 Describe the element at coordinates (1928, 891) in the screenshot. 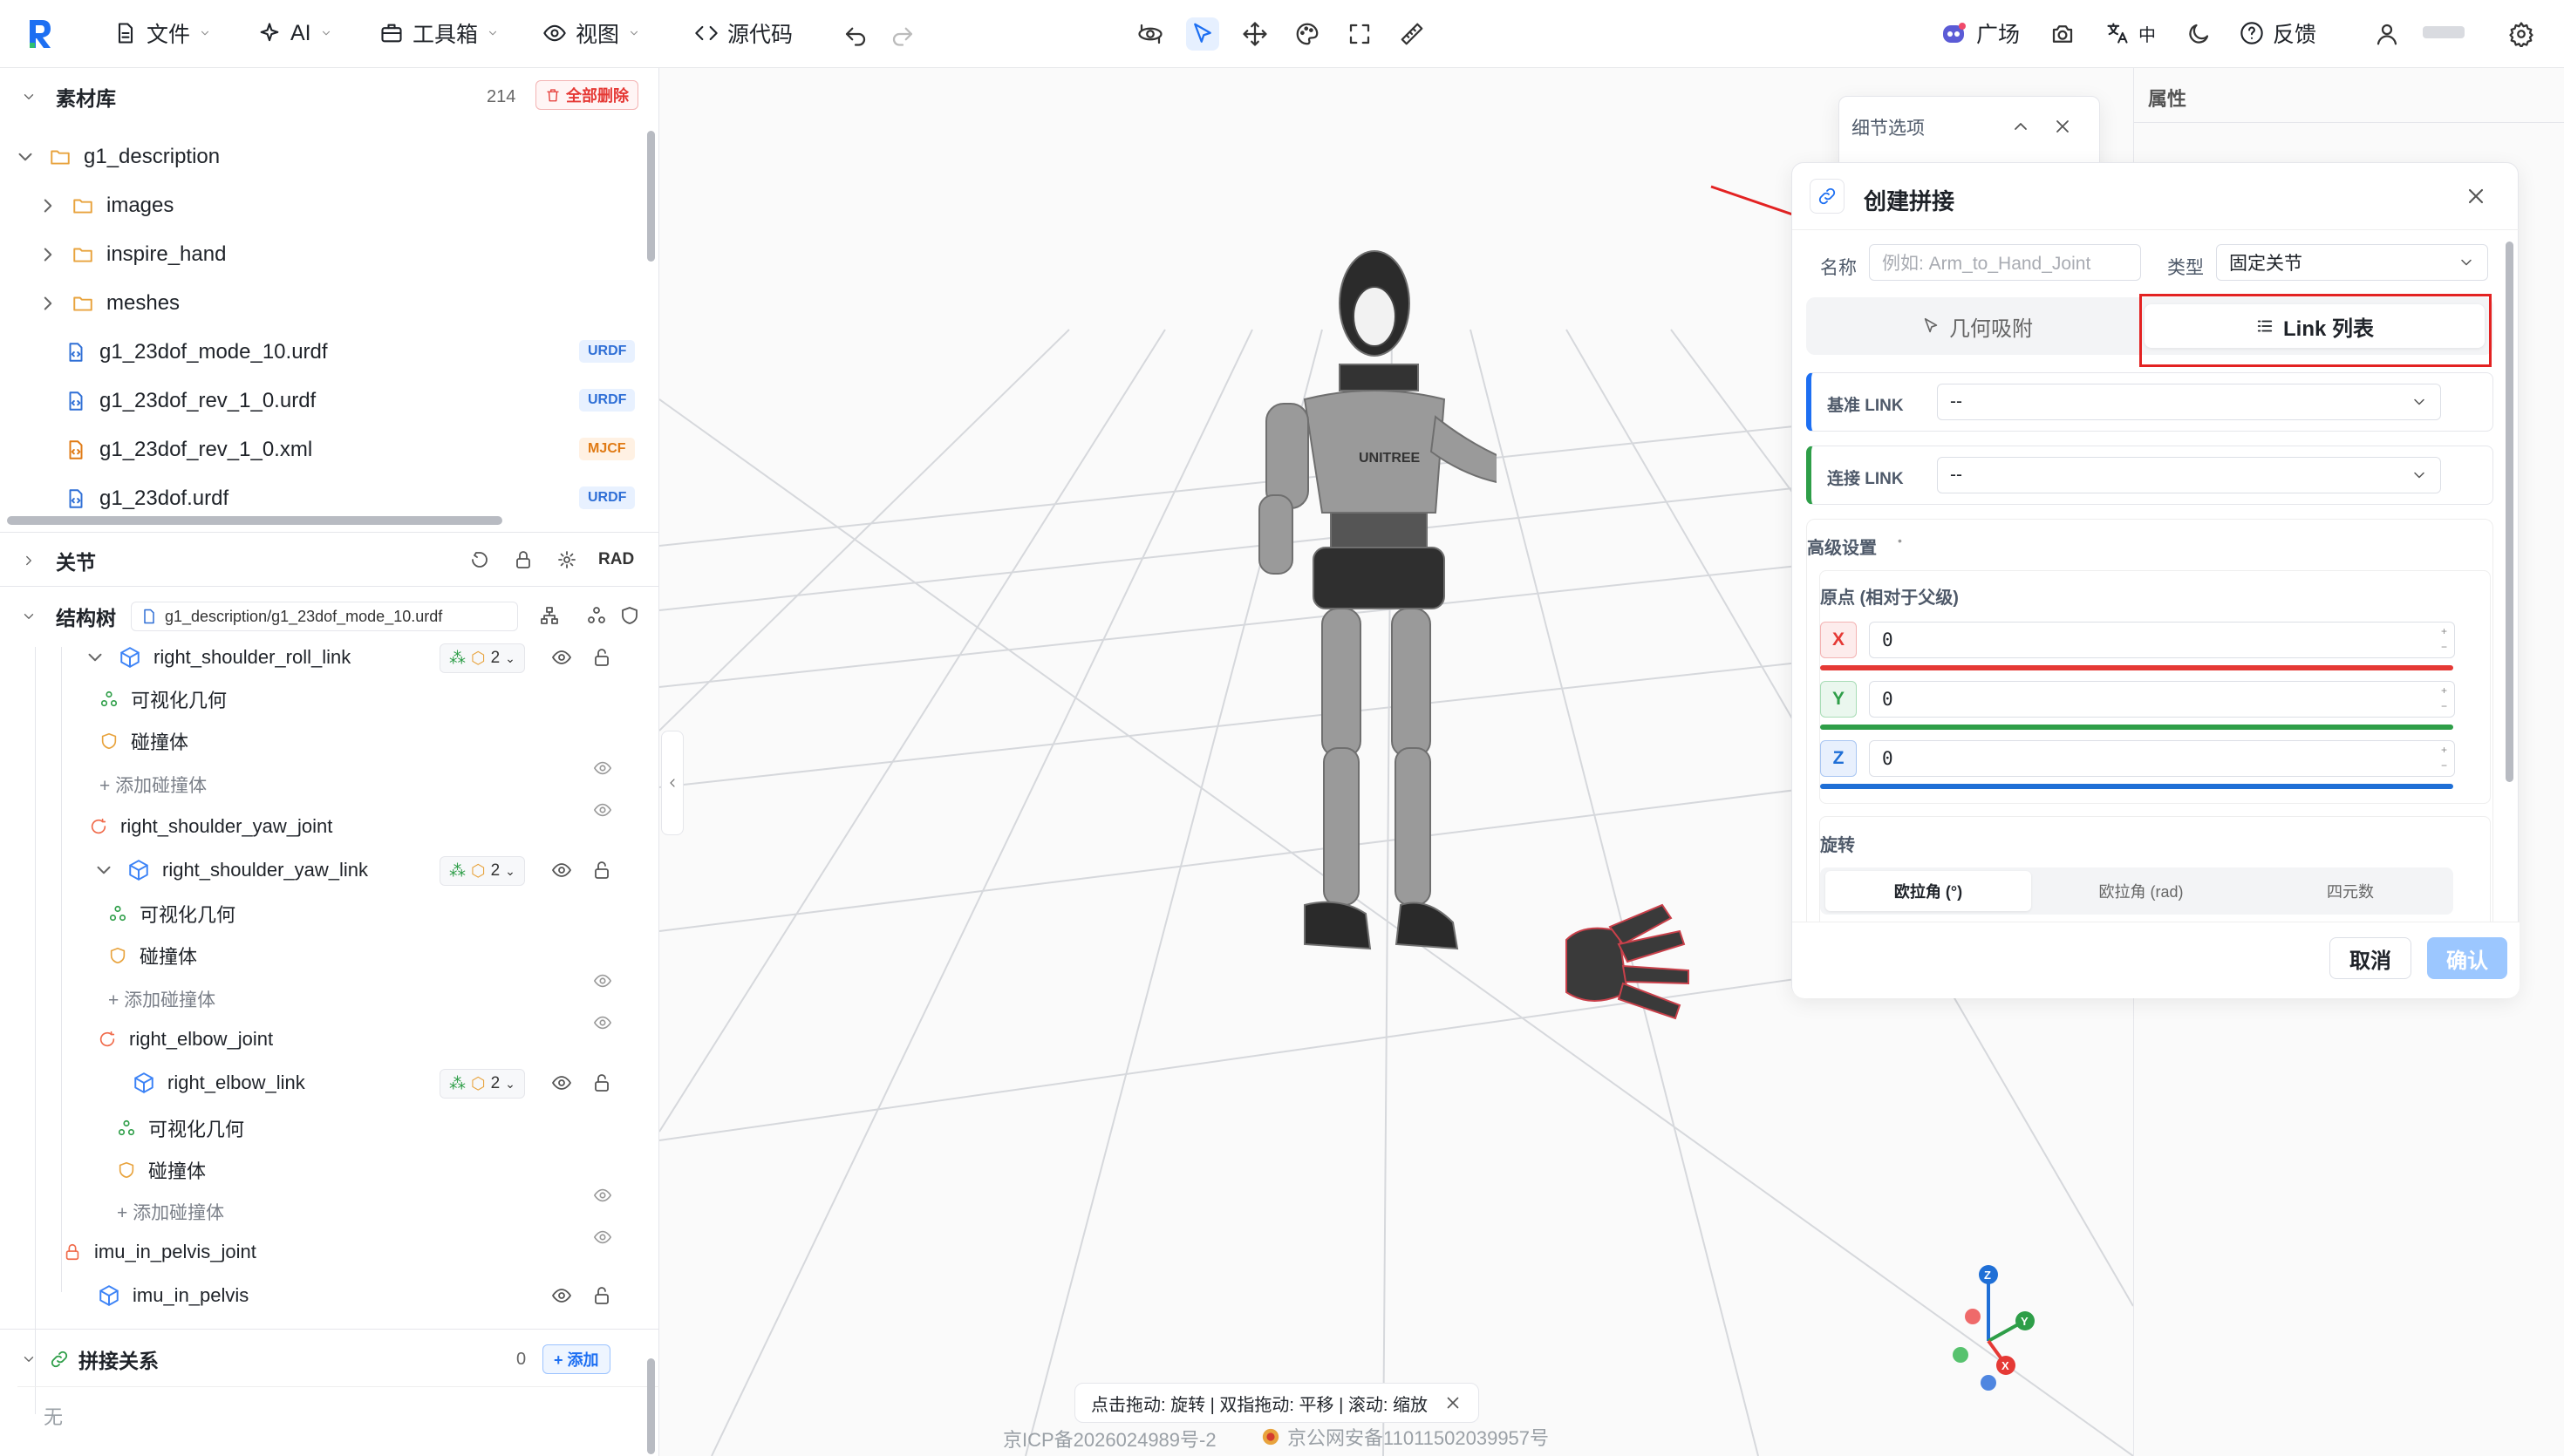

I see `rotation-tab-euler-deg: 欧拉角 (°)` at that location.